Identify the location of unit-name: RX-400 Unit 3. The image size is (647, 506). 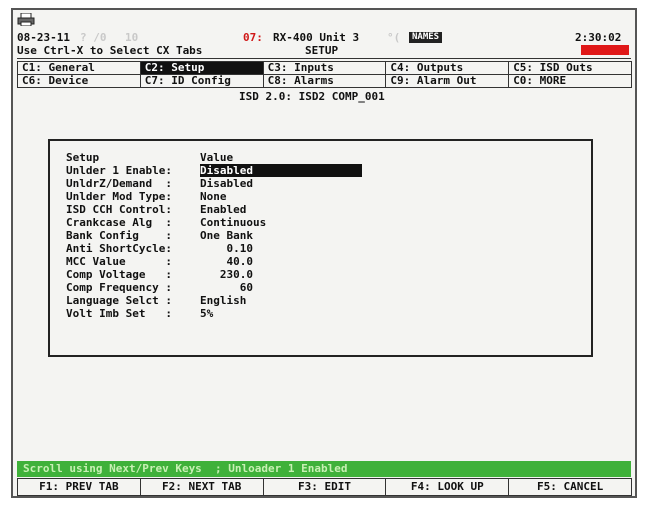
(316, 37).